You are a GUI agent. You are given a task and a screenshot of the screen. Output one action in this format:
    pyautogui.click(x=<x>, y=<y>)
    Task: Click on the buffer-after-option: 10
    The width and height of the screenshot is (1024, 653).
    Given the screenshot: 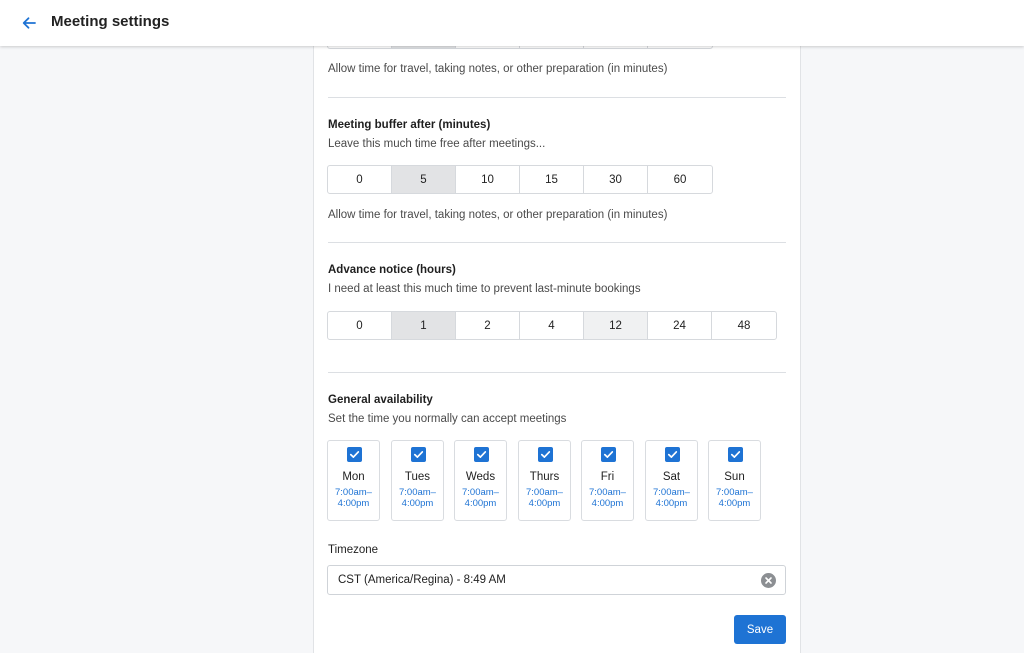 What is the action you would take?
    pyautogui.click(x=488, y=179)
    